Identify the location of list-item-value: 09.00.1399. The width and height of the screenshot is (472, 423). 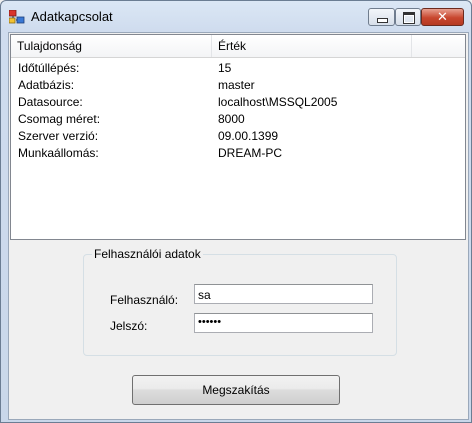
(248, 136).